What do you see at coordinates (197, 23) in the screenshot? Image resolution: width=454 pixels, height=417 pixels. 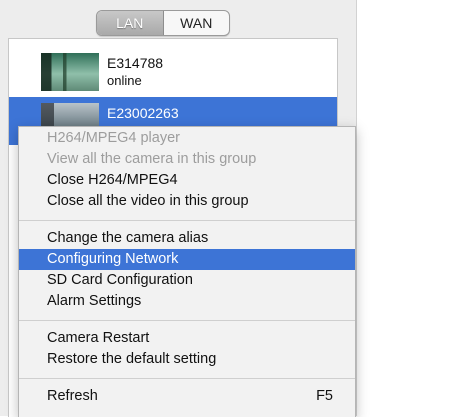 I see `tab-wan: WAN` at bounding box center [197, 23].